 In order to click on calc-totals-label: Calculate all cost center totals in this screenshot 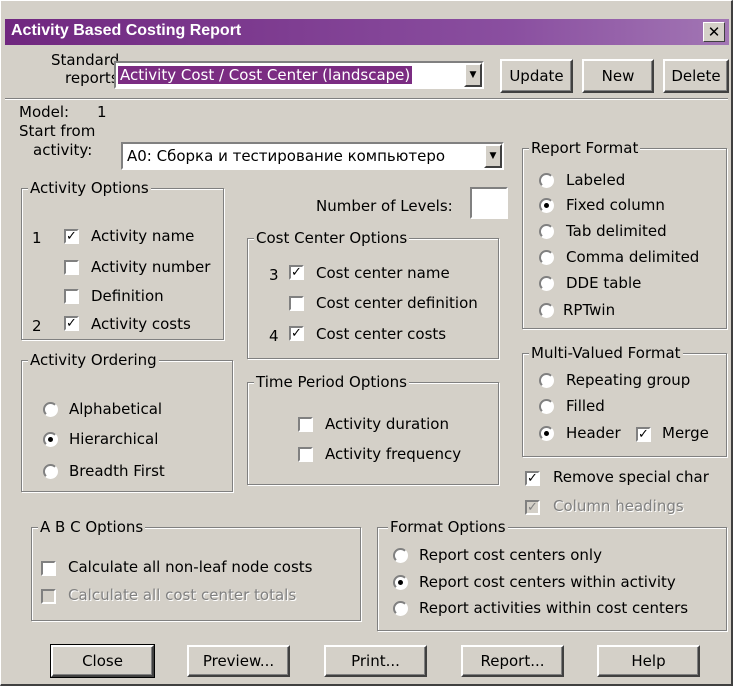, I will do `click(182, 595)`.